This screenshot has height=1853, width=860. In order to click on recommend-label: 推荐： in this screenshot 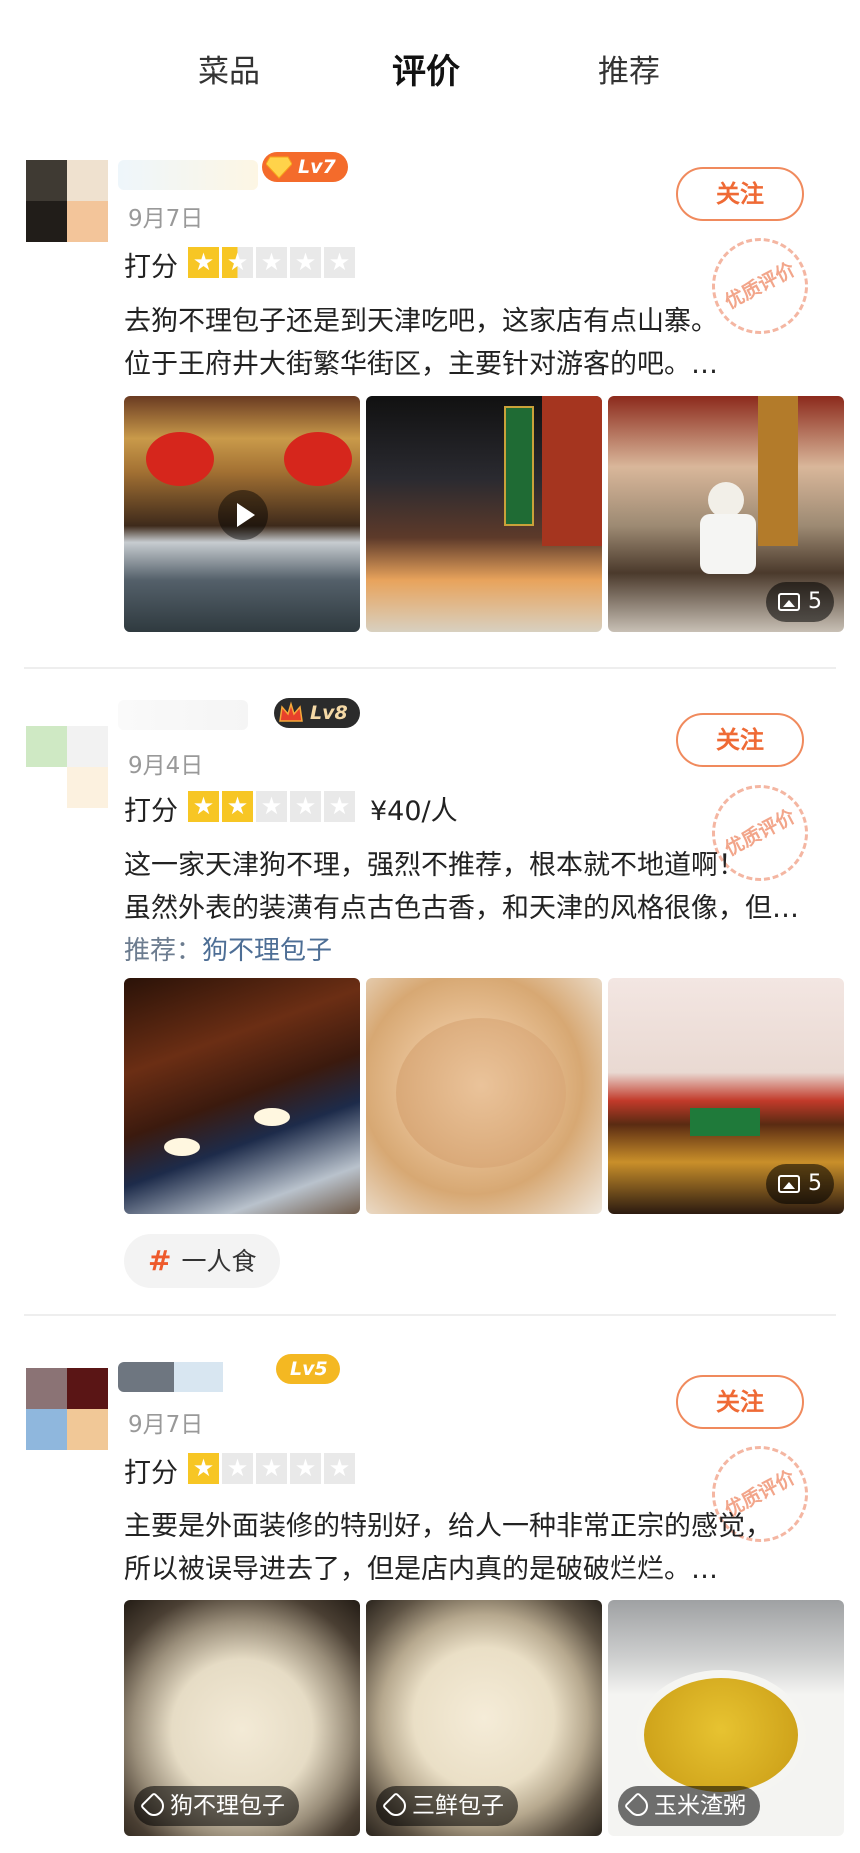, I will do `click(163, 951)`.